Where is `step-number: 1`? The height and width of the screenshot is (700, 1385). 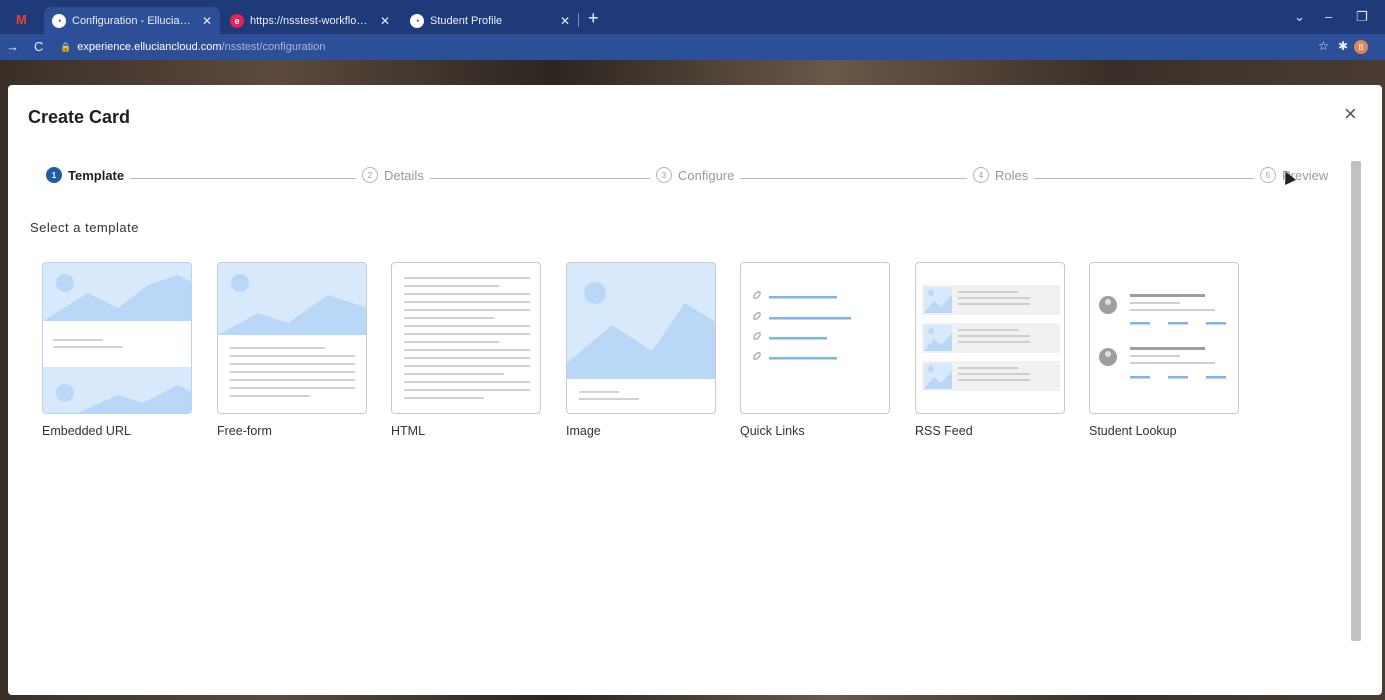 step-number: 1 is located at coordinates (54, 175).